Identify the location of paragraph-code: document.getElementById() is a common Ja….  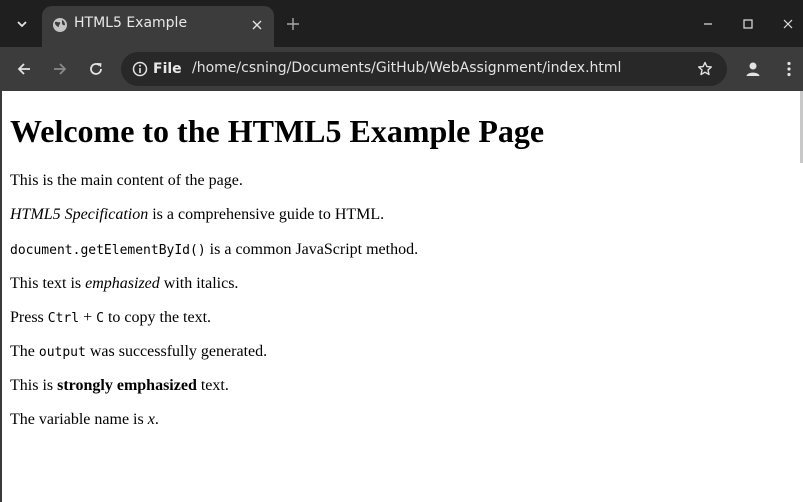
(214, 250).